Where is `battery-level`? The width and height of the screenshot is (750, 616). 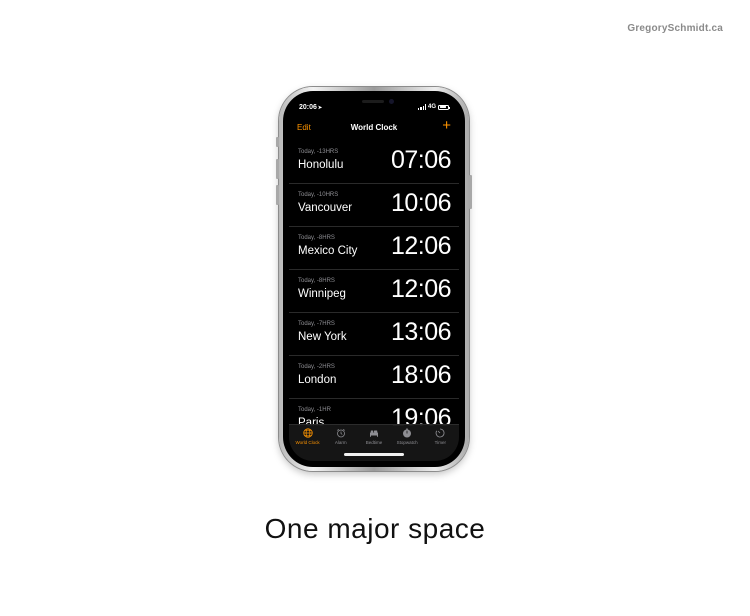
battery-level is located at coordinates (443, 107).